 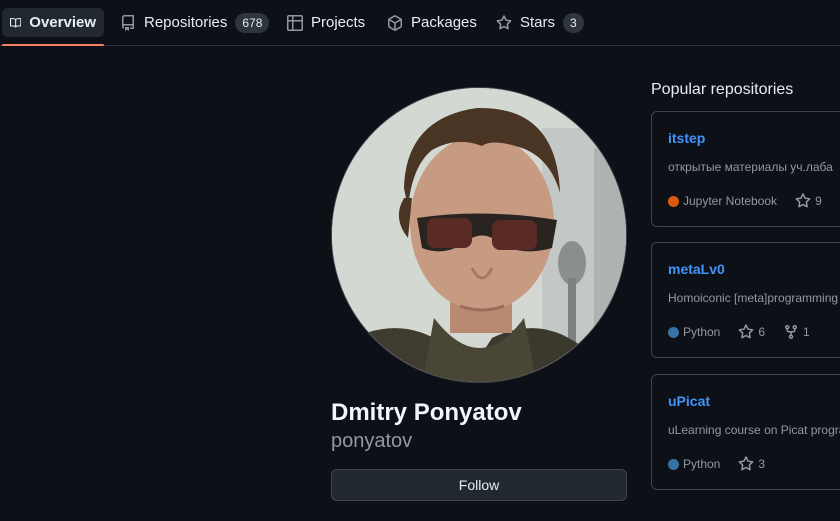 I want to click on repo-language: Jupyter Notebook, so click(x=730, y=201).